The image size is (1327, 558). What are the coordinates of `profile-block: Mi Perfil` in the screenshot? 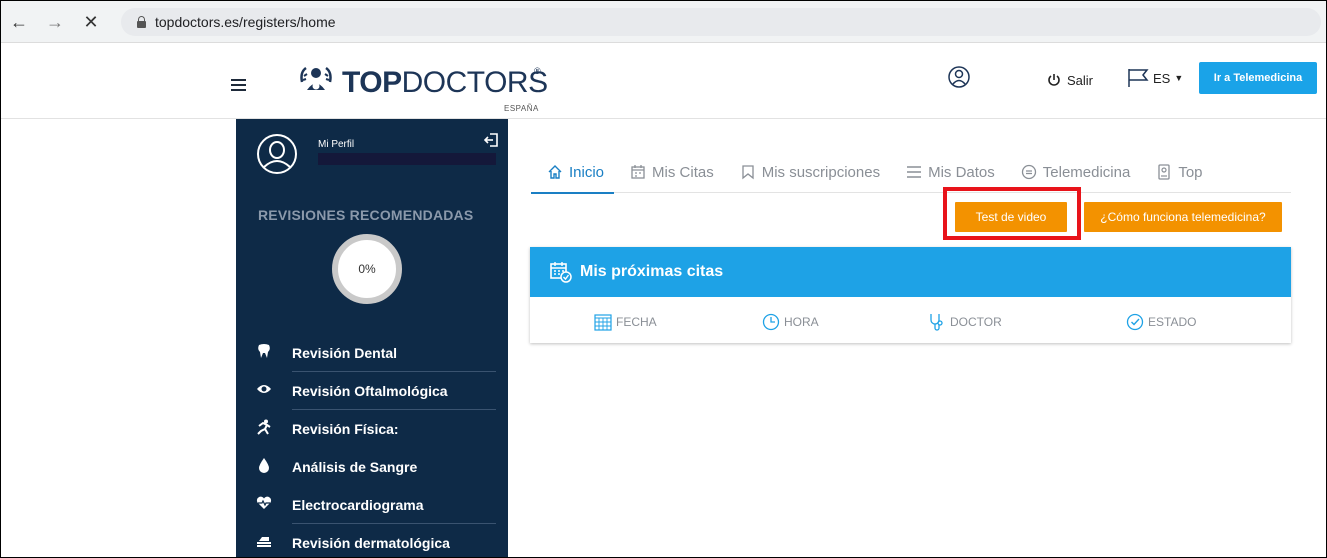 It's located at (376, 153).